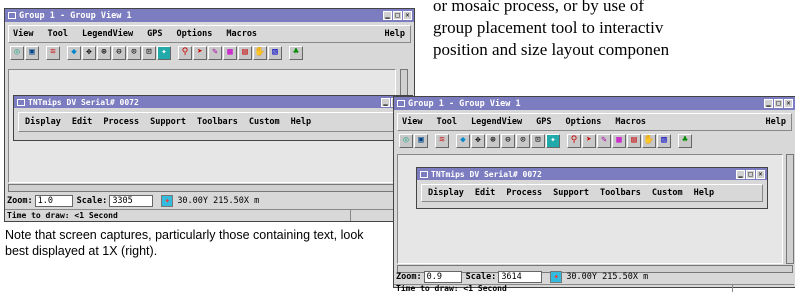 This screenshot has width=795, height=292. Describe the element at coordinates (592, 174) in the screenshot. I see `right-dv-titlebar: TNTmips DV Serial# 0072 ▁ □ ✕` at that location.